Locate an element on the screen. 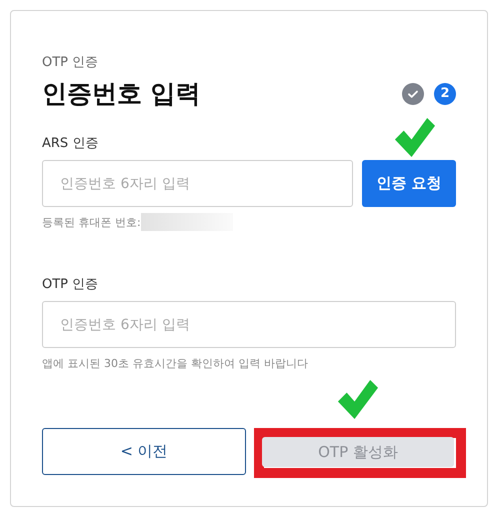 The height and width of the screenshot is (522, 498). field-label: ARS 인증 is located at coordinates (71, 143).